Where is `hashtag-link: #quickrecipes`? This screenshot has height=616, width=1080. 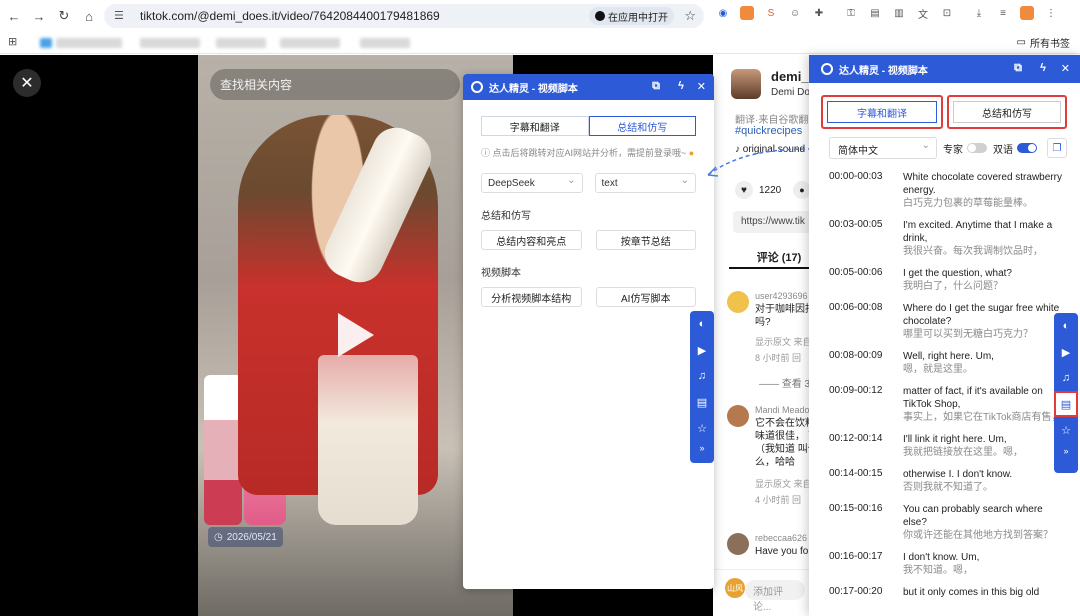
hashtag-link: #quickrecipes is located at coordinates (768, 131).